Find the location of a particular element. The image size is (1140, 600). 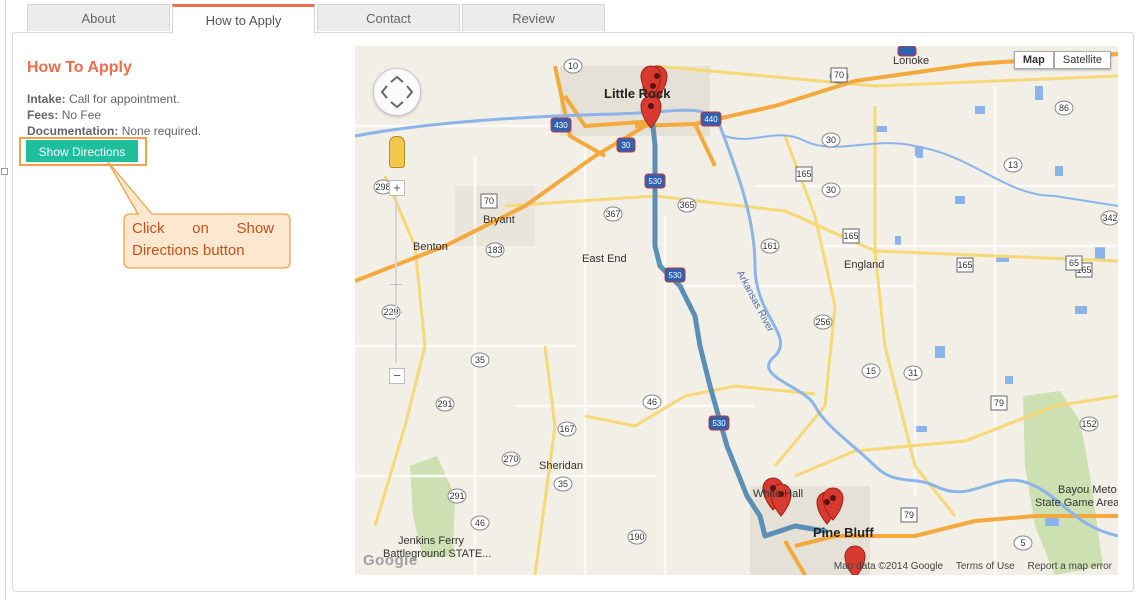

zoom-in-button: + is located at coordinates (397, 188).